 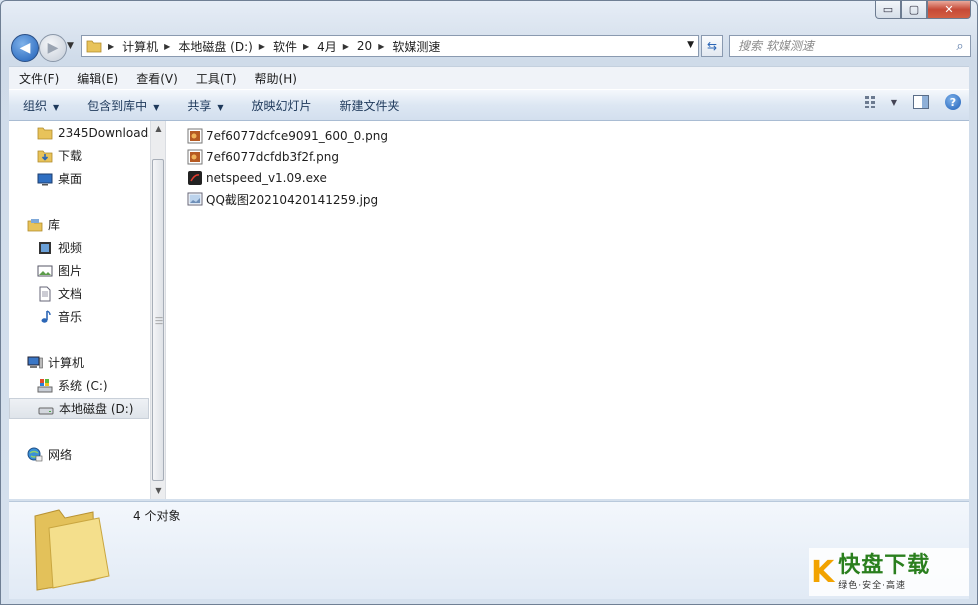 What do you see at coordinates (35, 105) in the screenshot?
I see `organize-label: 组织` at bounding box center [35, 105].